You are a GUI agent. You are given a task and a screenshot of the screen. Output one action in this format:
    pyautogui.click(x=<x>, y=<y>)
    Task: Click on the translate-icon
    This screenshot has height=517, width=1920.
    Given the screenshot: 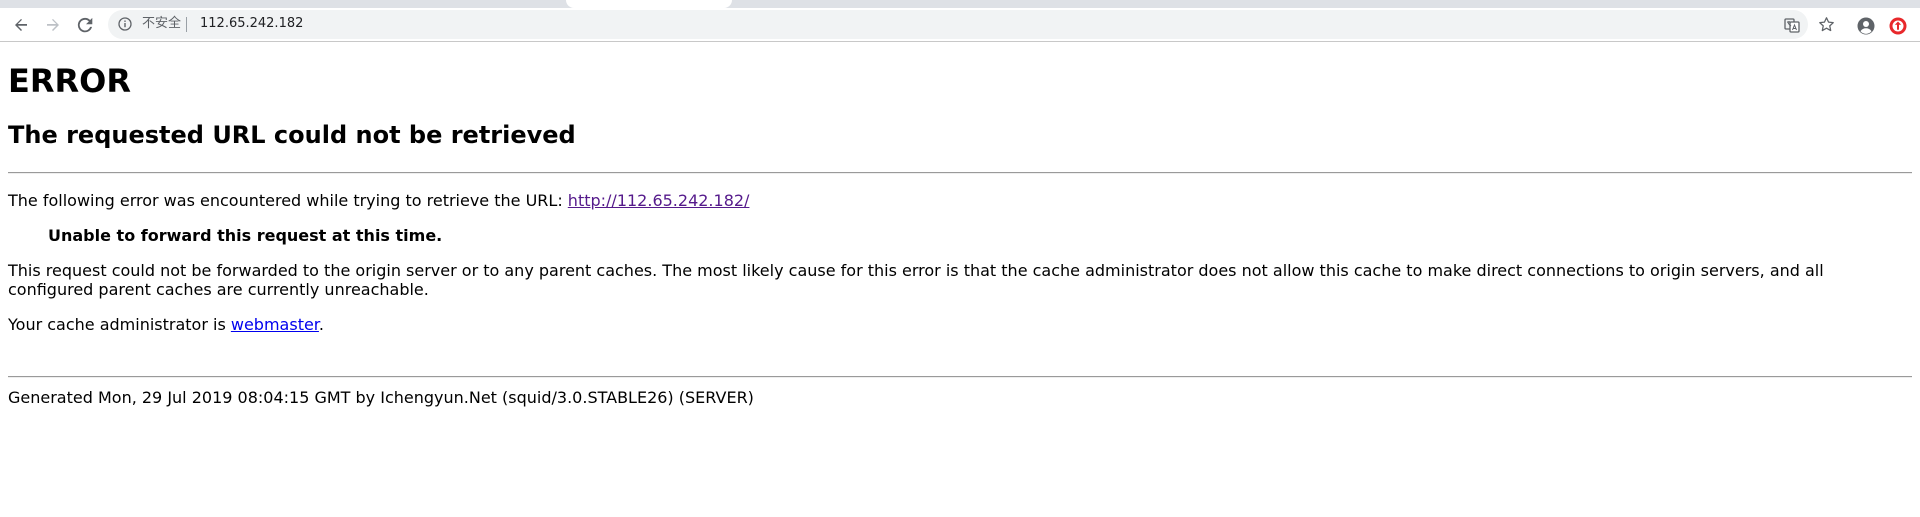 What is the action you would take?
    pyautogui.click(x=1792, y=25)
    